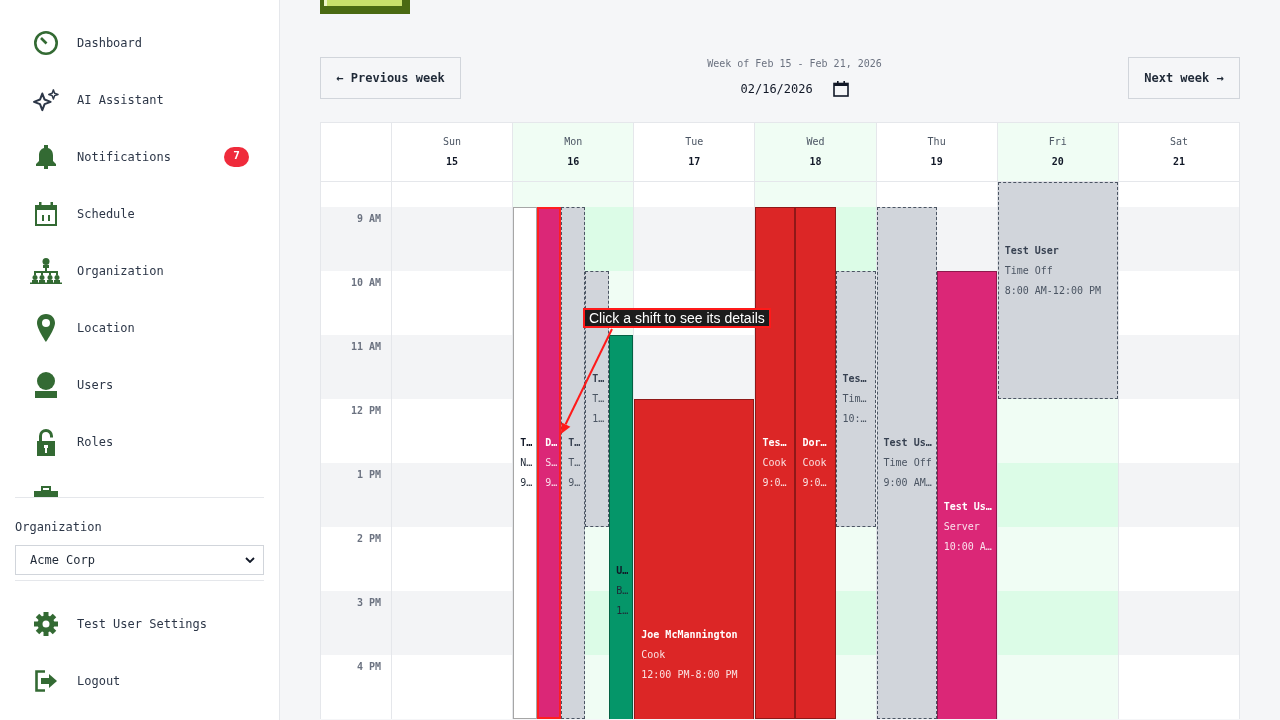 This screenshot has height=720, width=1280. Describe the element at coordinates (815, 162) in the screenshot. I see `day-date: 18` at that location.